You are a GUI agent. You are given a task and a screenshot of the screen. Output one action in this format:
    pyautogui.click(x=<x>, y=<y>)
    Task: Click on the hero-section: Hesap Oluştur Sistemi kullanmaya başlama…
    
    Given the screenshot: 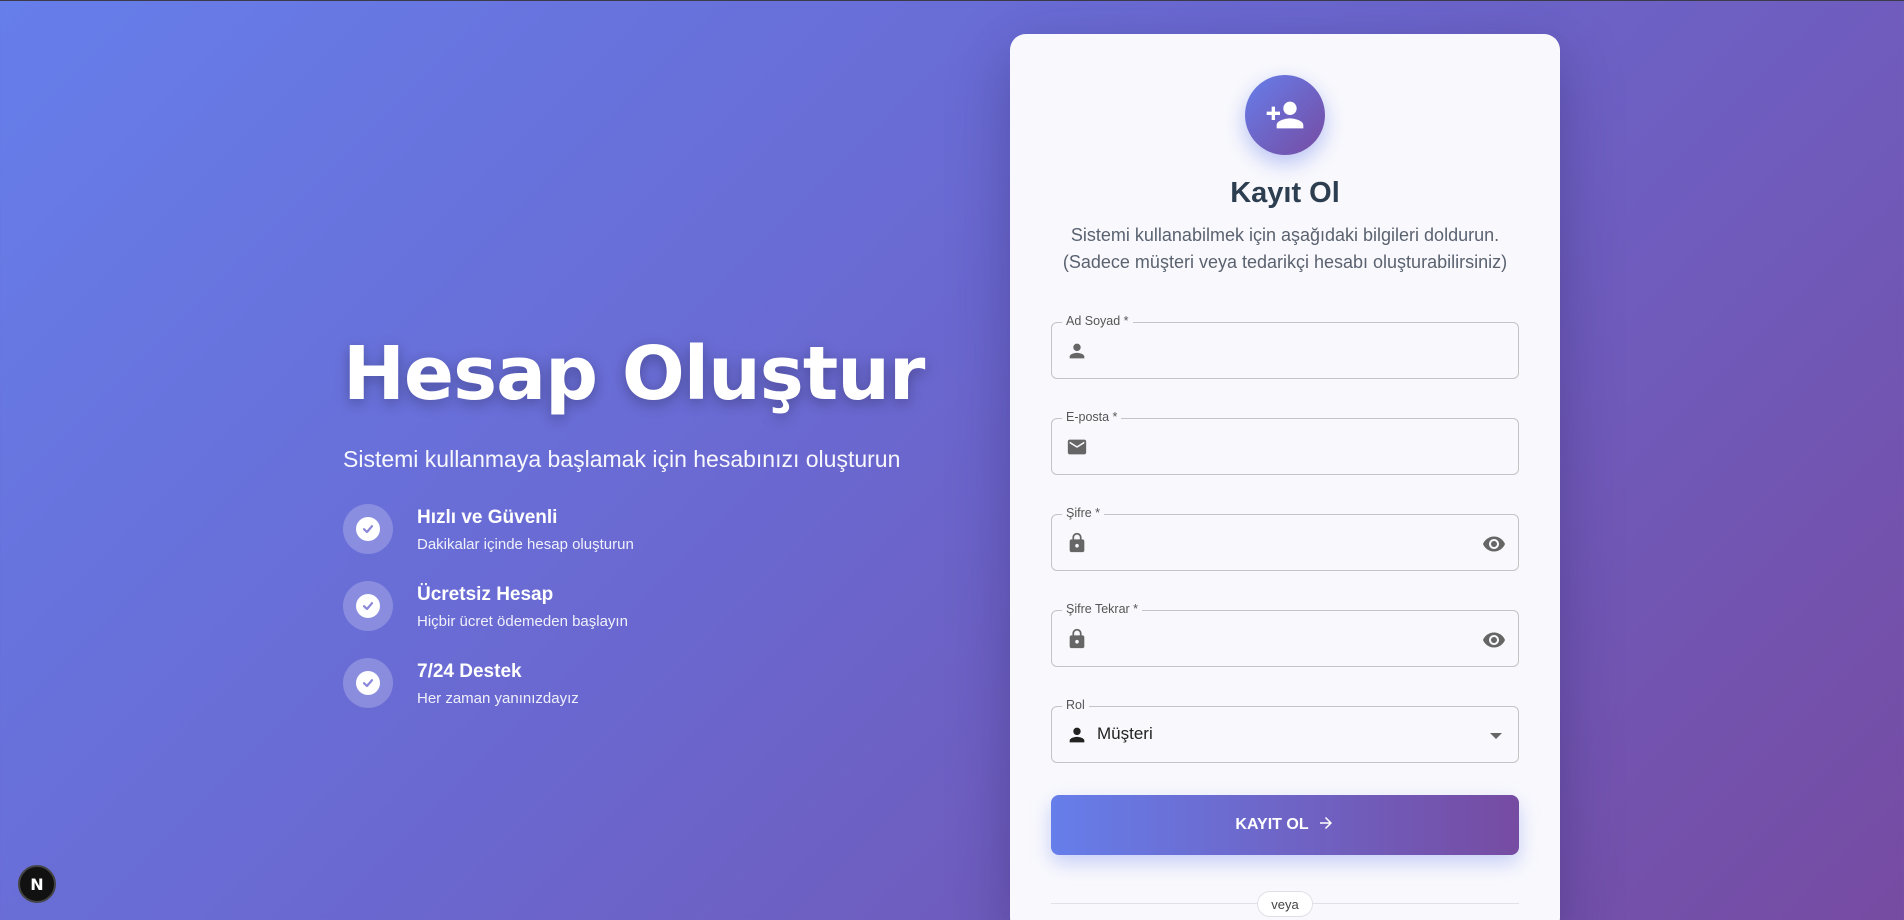 What is the action you would take?
    pyautogui.click(x=663, y=532)
    